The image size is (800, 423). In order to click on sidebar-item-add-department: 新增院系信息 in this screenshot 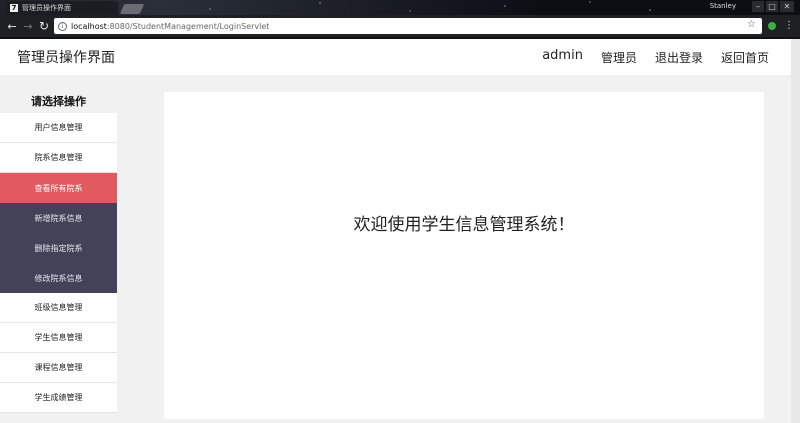, I will do `click(58, 218)`.